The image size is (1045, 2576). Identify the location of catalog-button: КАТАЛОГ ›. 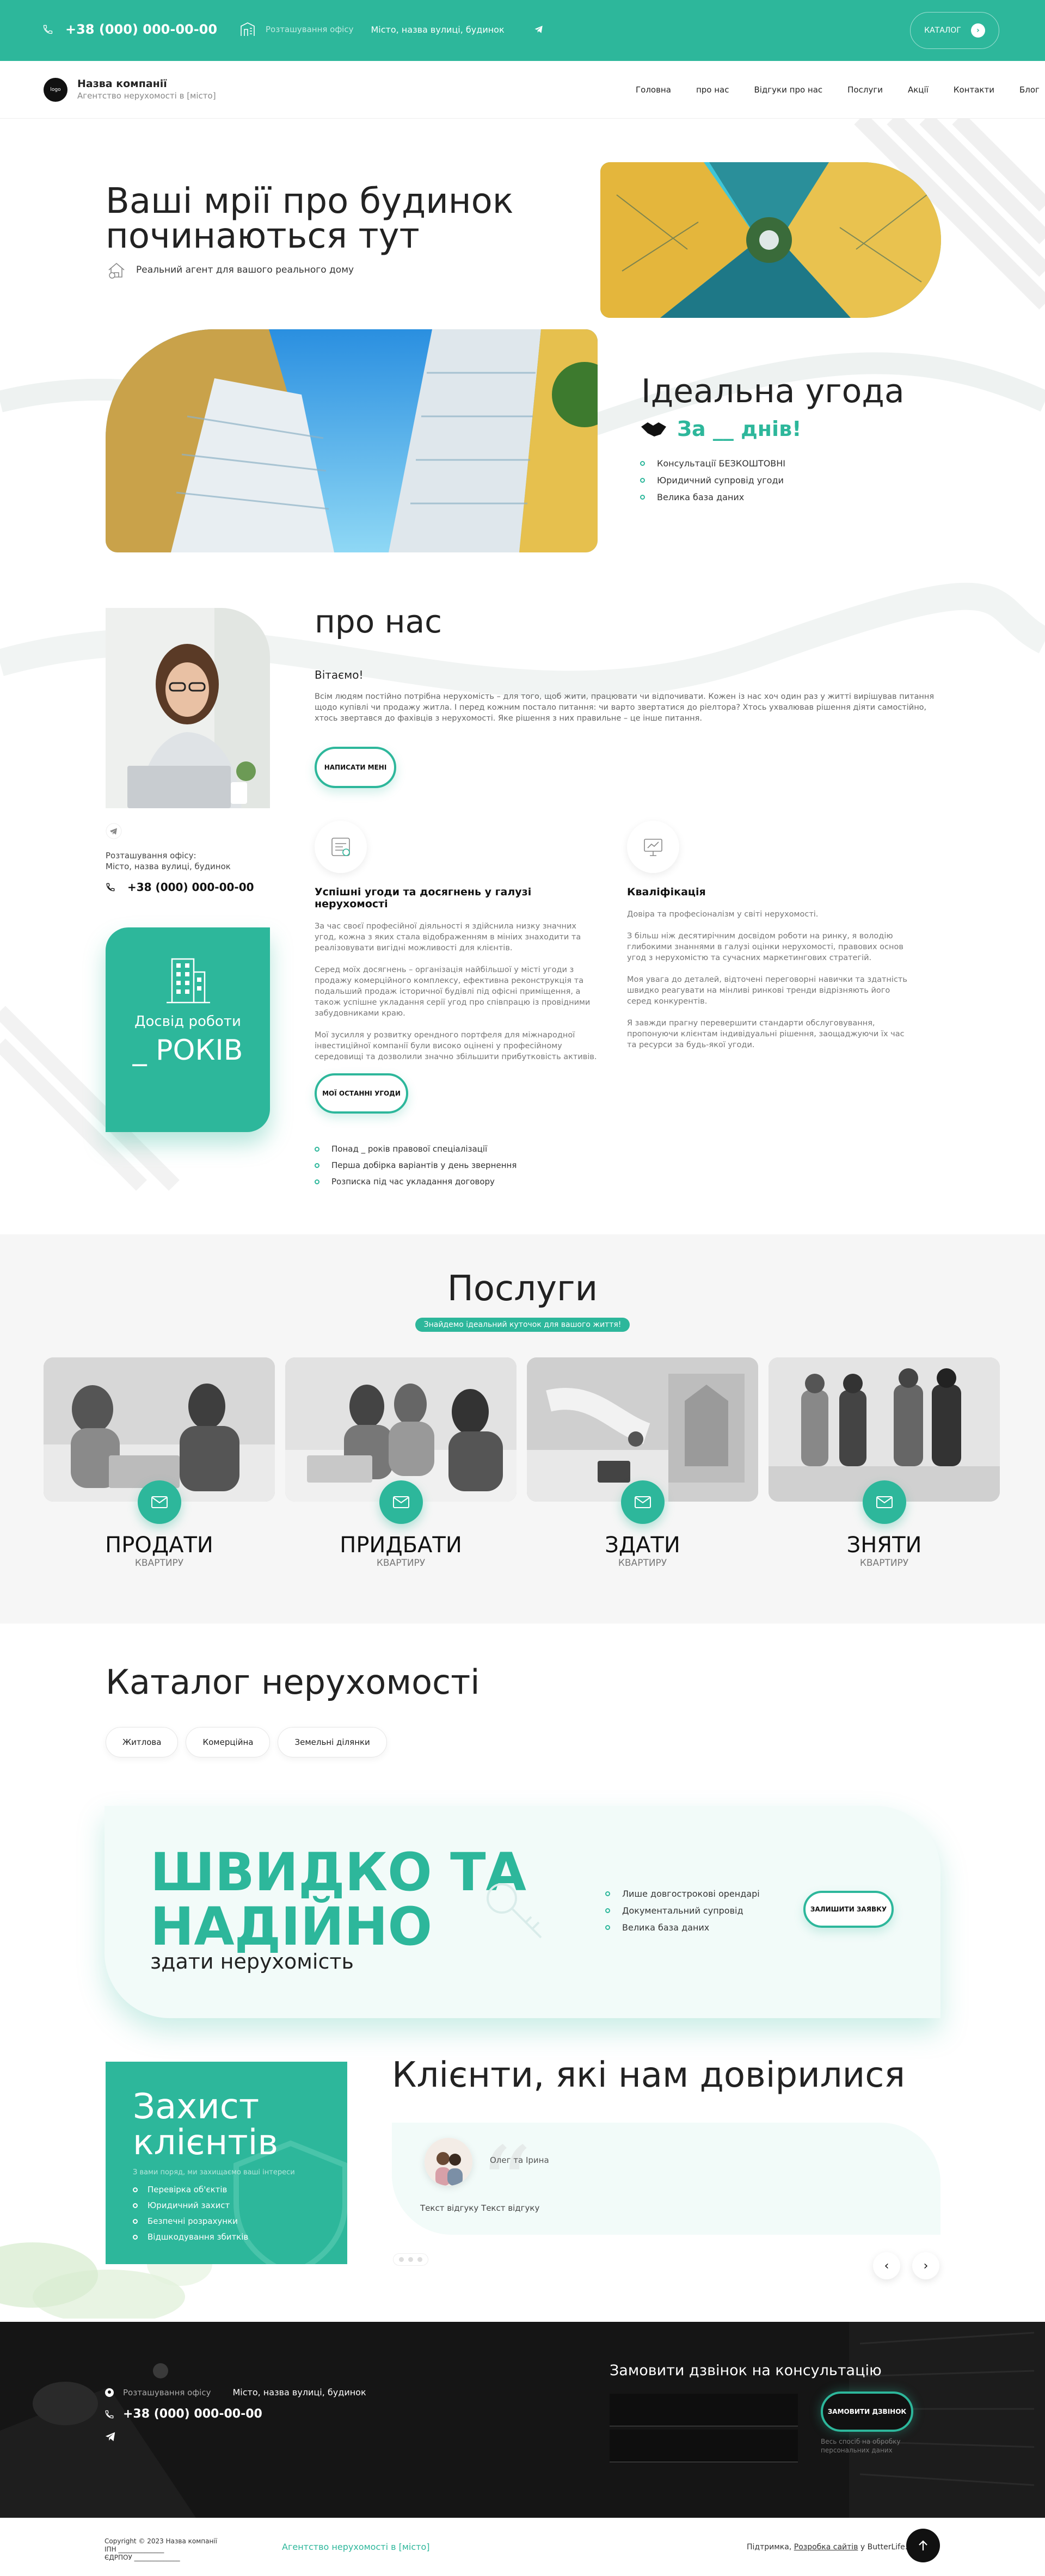
(955, 30).